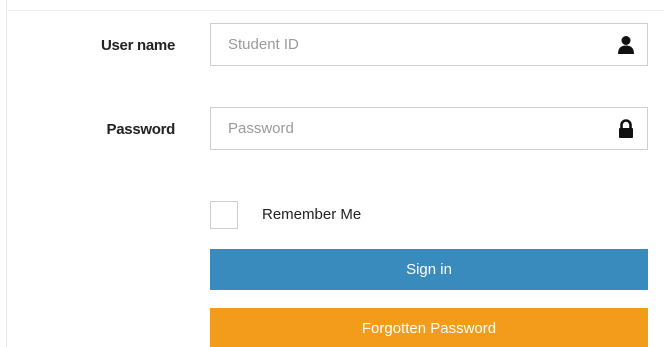 This screenshot has width=664, height=347. What do you see at coordinates (429, 269) in the screenshot?
I see `sign-in-button: Sign in` at bounding box center [429, 269].